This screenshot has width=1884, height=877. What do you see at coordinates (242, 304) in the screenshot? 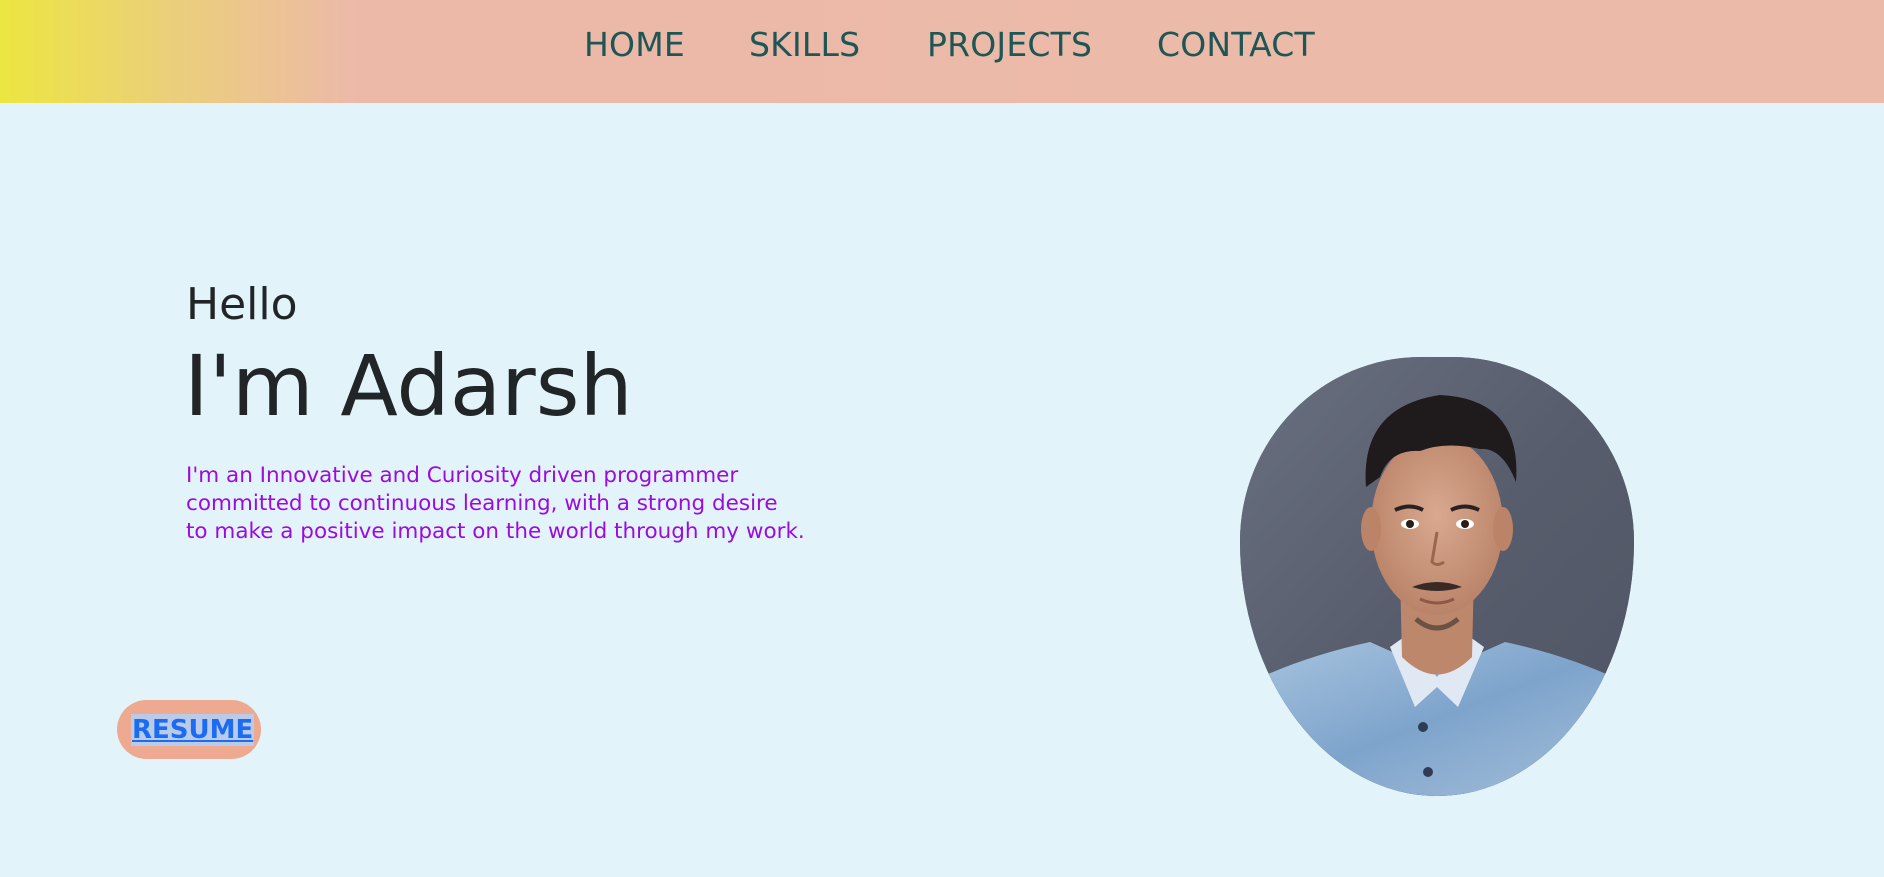
I see `hero-greeting: Hello` at bounding box center [242, 304].